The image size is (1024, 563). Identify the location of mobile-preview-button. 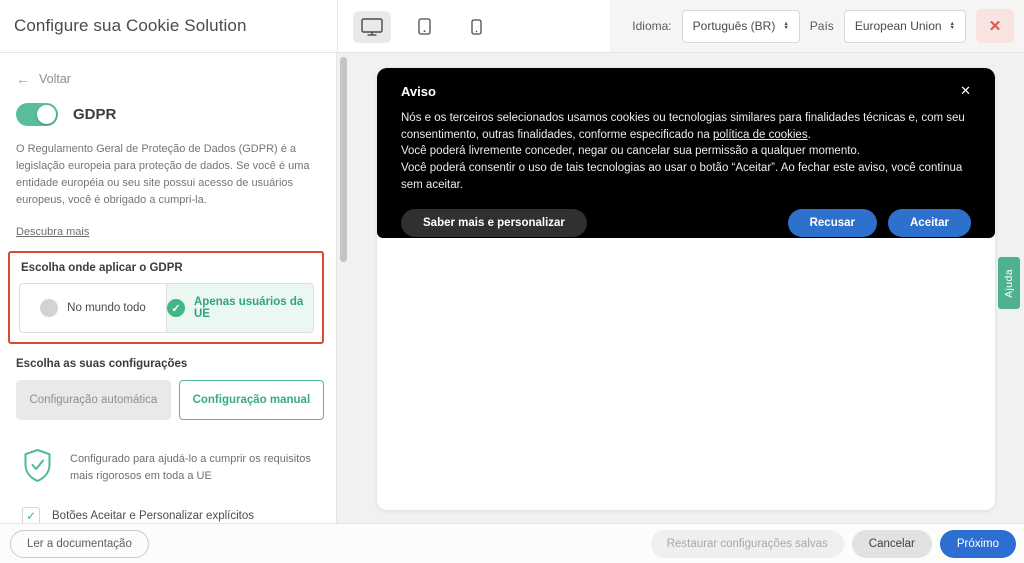
(476, 27).